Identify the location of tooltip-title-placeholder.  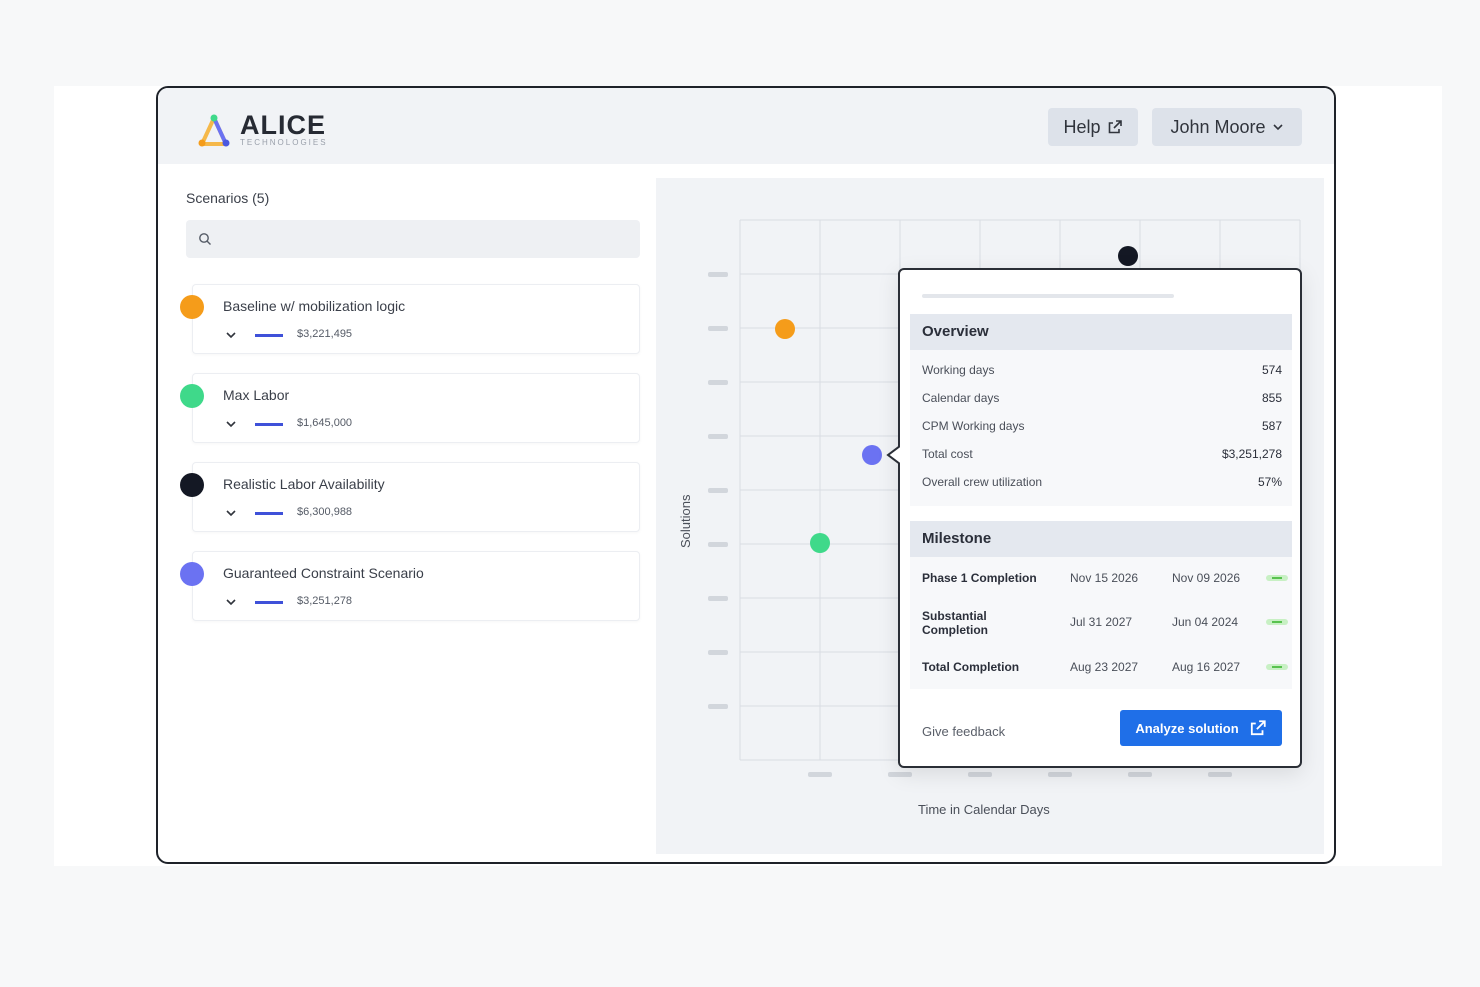
(1048, 296).